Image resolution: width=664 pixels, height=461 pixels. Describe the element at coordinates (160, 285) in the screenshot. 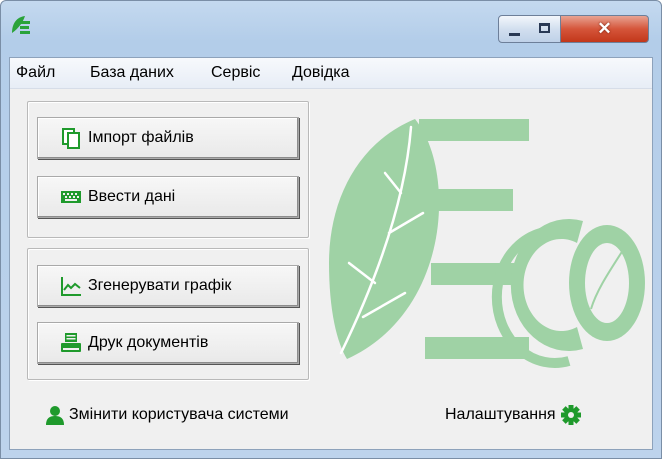

I see `generate-graph-label: Згенерувати графік` at that location.